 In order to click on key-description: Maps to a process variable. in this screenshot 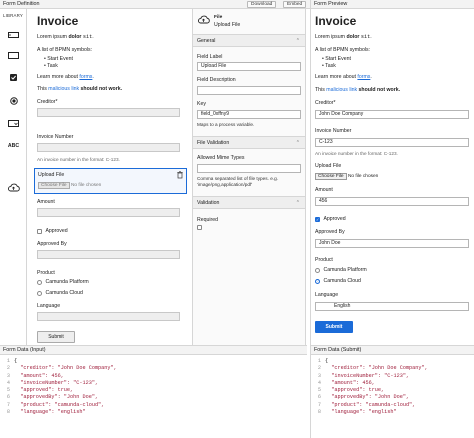, I will do `click(226, 124)`.